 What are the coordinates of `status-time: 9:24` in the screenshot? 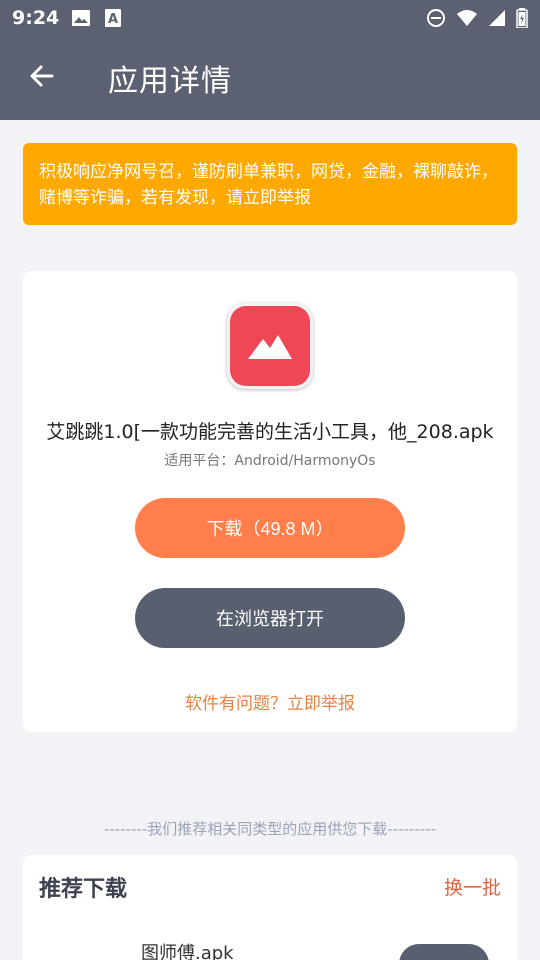 It's located at (36, 18).